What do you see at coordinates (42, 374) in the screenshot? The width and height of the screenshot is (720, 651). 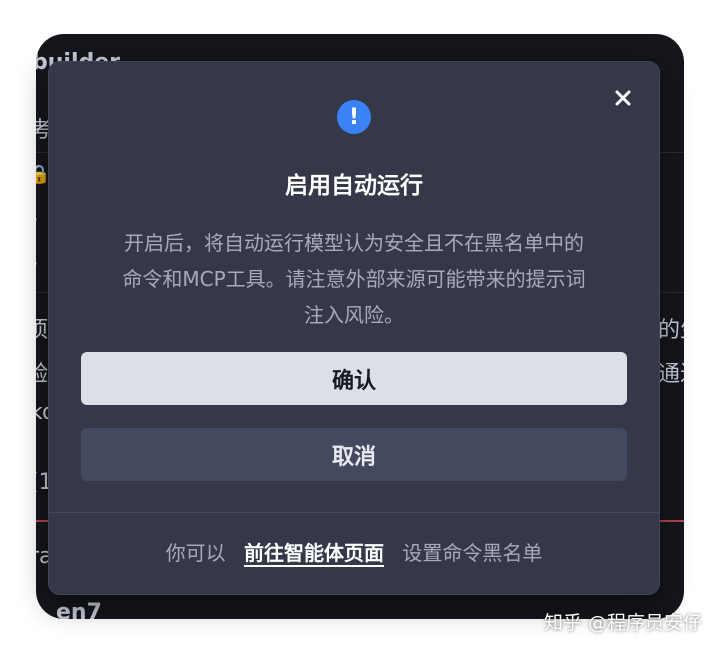 I see `bg-fragment: 验` at bounding box center [42, 374].